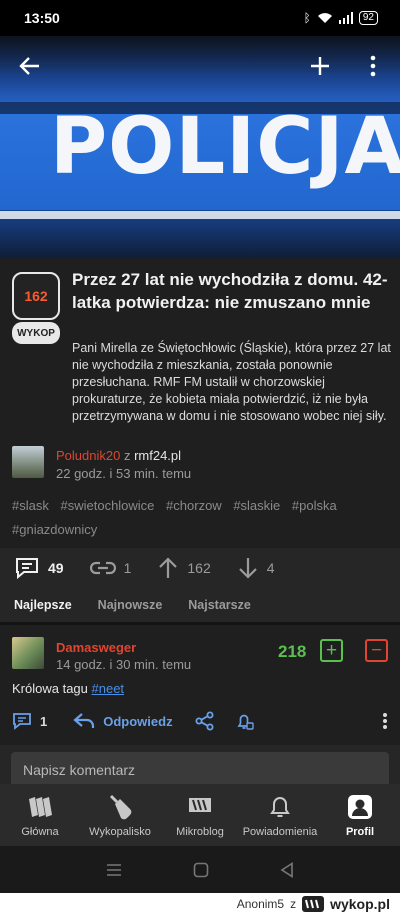 The width and height of the screenshot is (400, 915). I want to click on more-button, so click(373, 66).